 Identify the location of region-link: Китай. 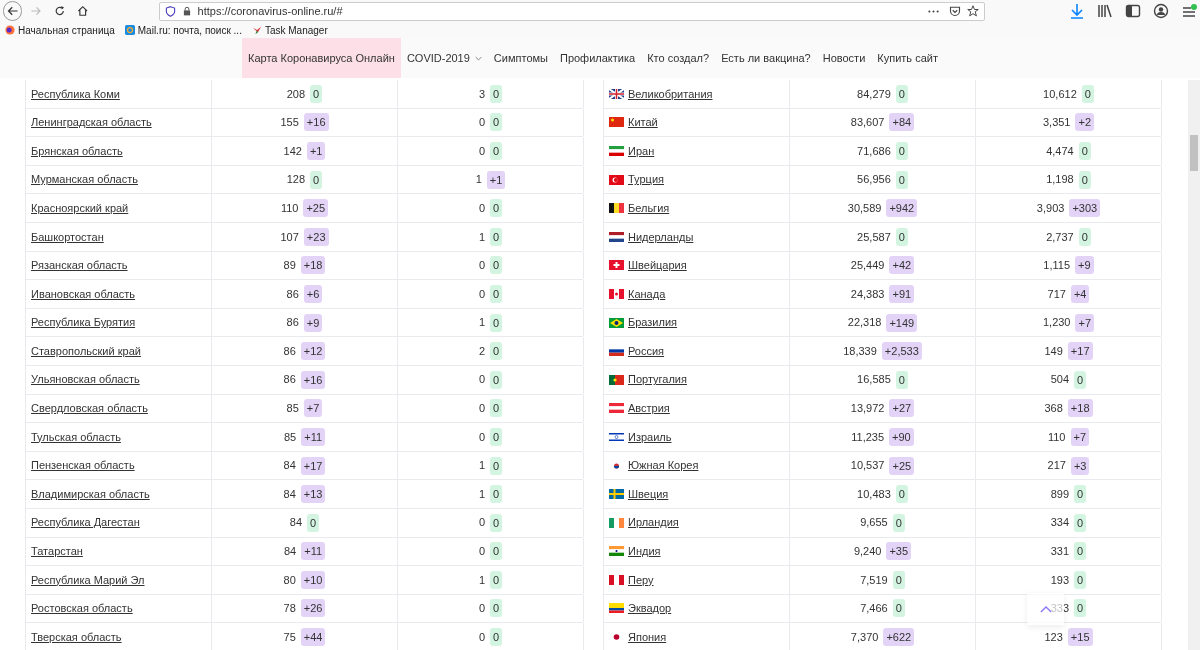
(643, 122).